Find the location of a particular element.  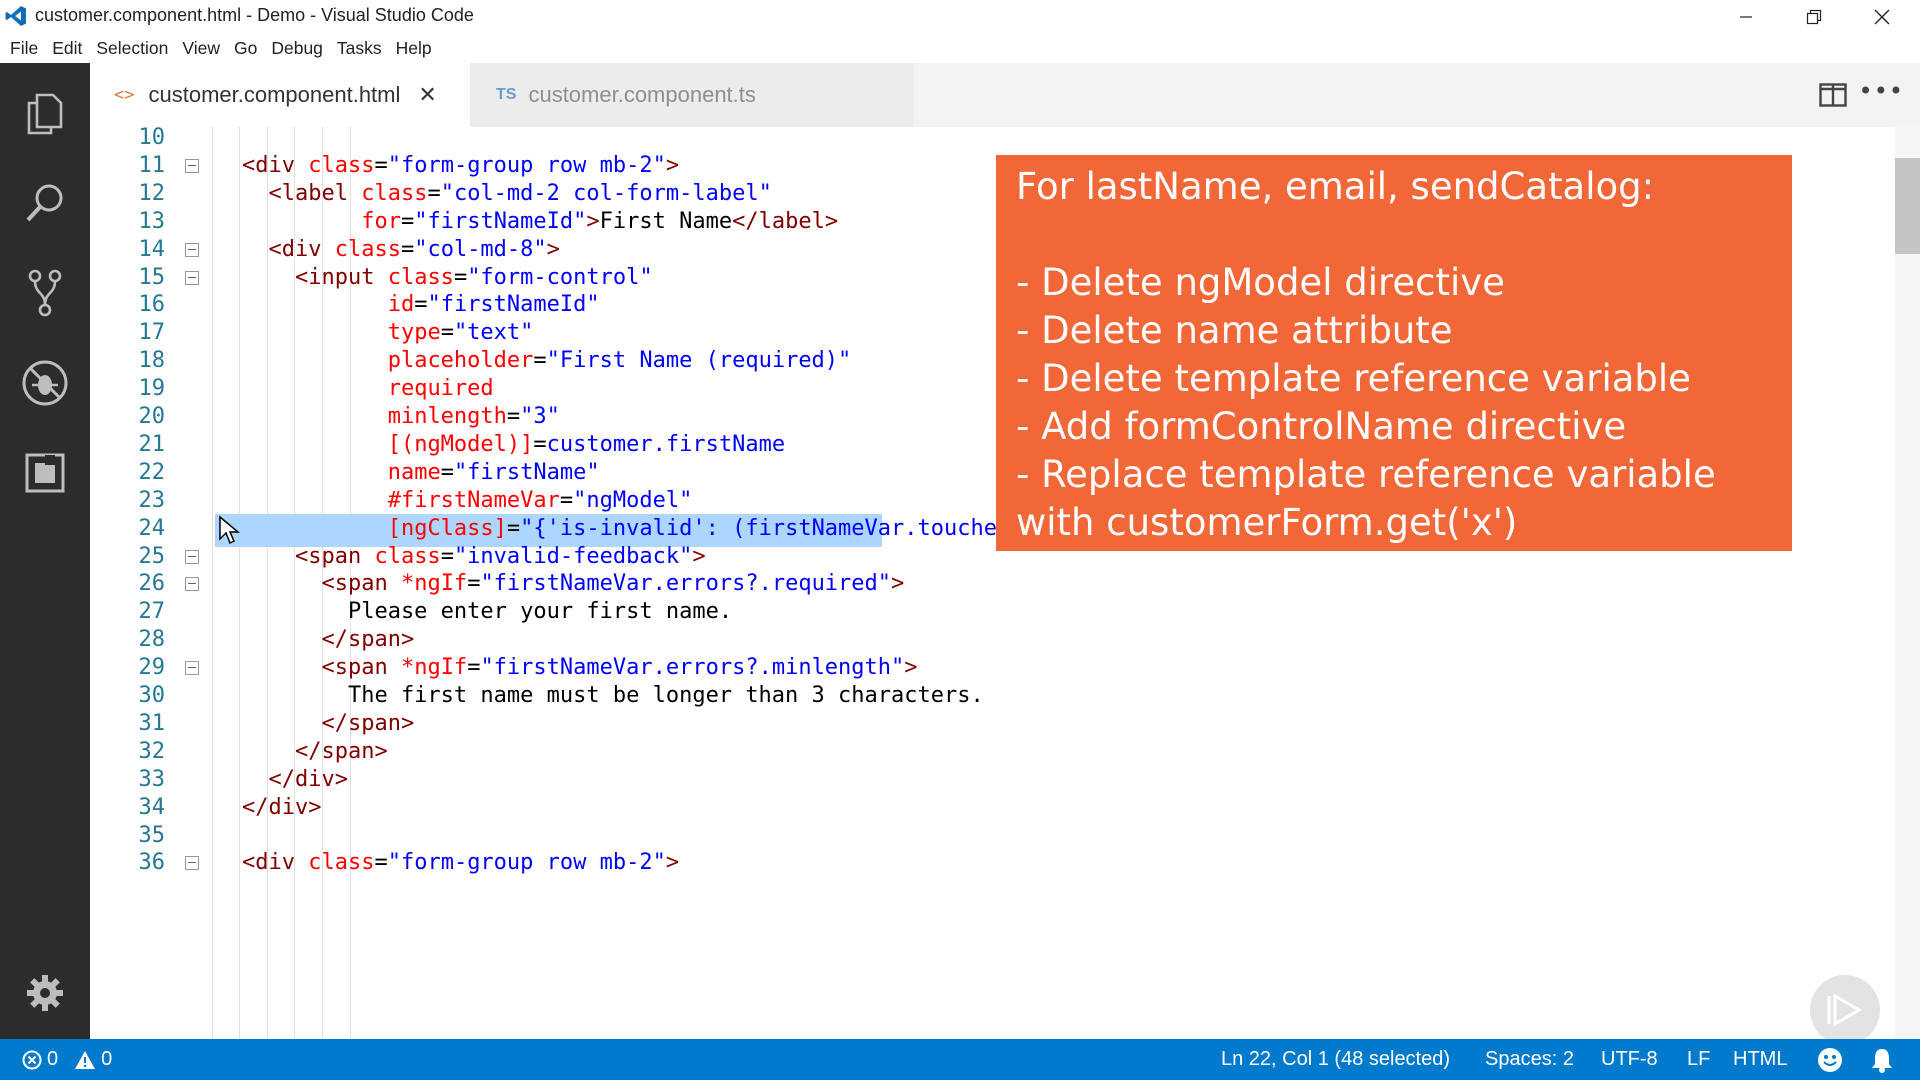

tab-customer-component-html: <> customer.component.html ✕ is located at coordinates (280, 95).